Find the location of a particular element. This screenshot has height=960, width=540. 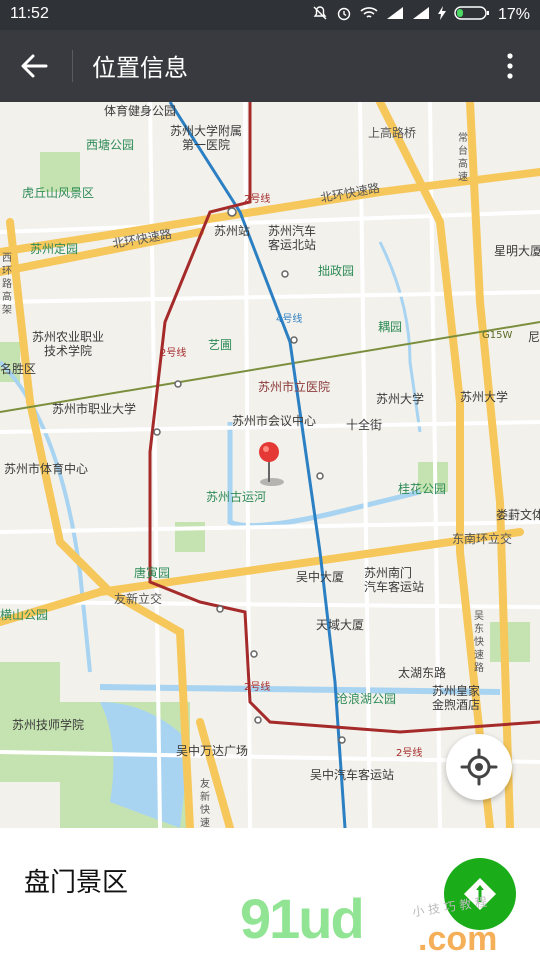

watermark-logo: 91ud is located at coordinates (302, 918).